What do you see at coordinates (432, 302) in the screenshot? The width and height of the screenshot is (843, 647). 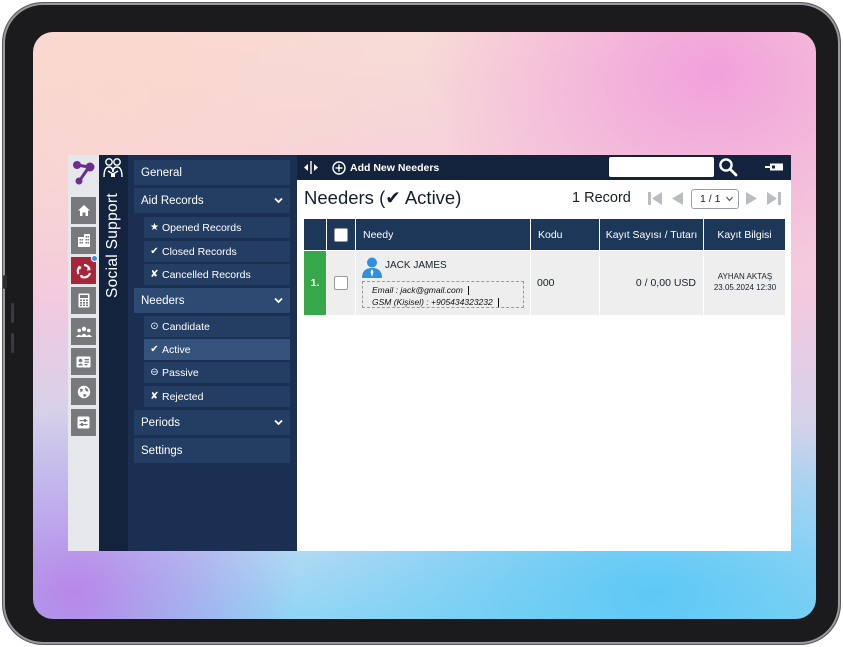 I see `needy-gsm: GSM (Kişisel) : +905434323232` at bounding box center [432, 302].